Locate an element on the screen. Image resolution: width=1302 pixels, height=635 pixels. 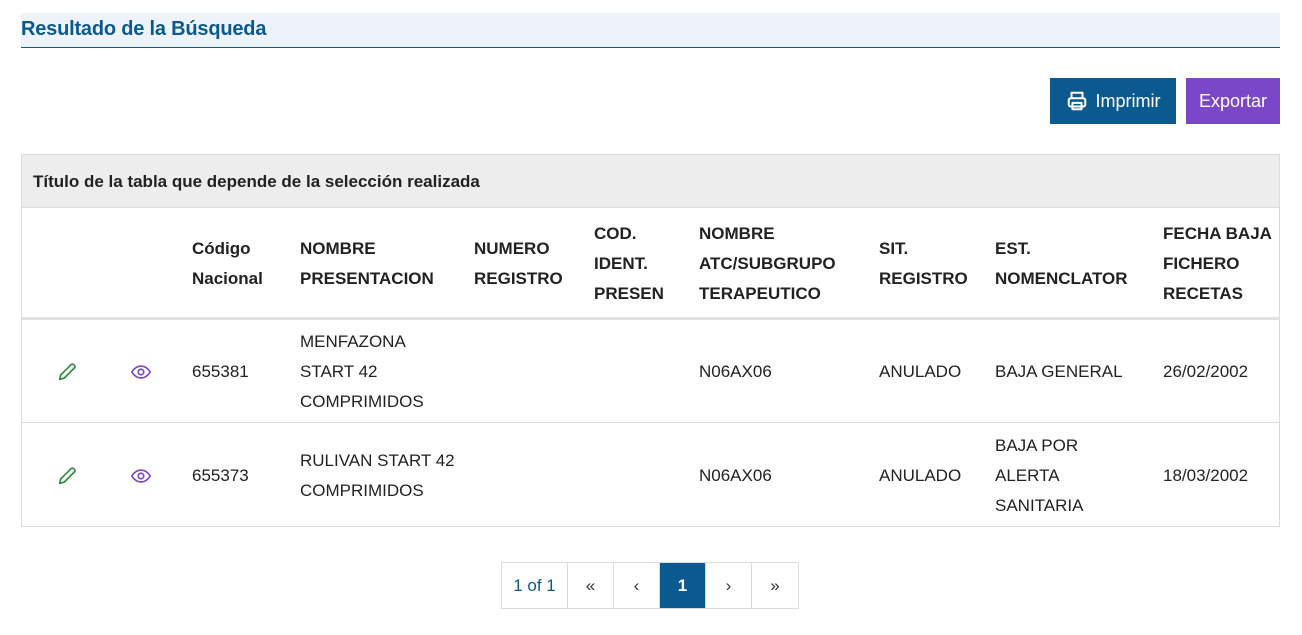
cell-codigo: 655381 is located at coordinates (220, 371).